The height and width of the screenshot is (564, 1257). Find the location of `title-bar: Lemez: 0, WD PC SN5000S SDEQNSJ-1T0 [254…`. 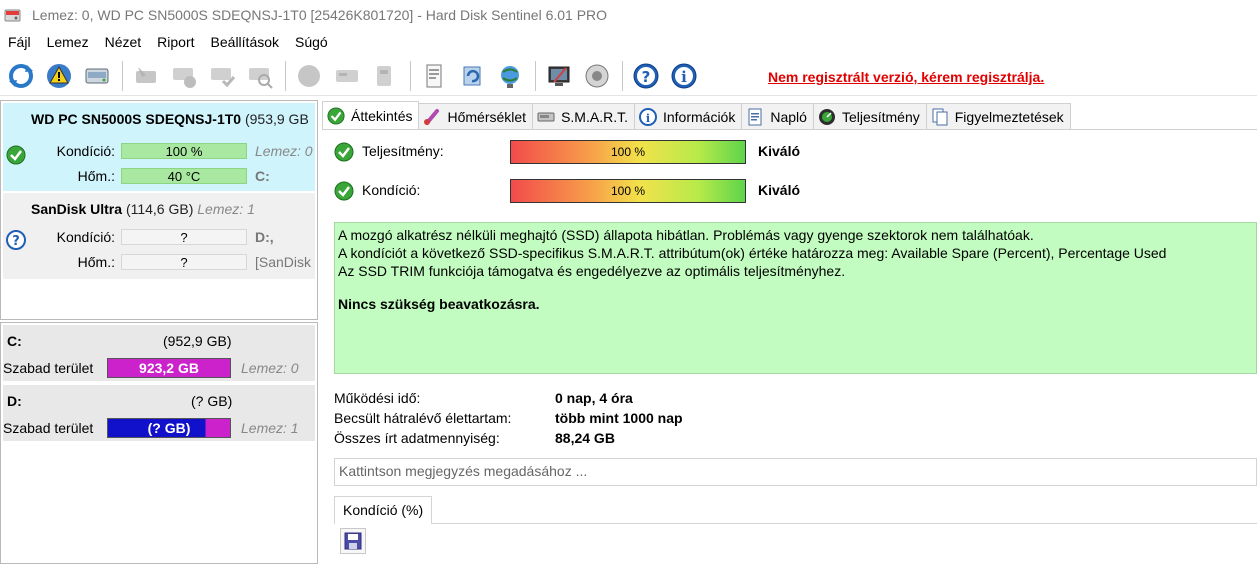

title-bar: Lemez: 0, WD PC SN5000S SDEQNSJ-1T0 [254… is located at coordinates (628, 15).